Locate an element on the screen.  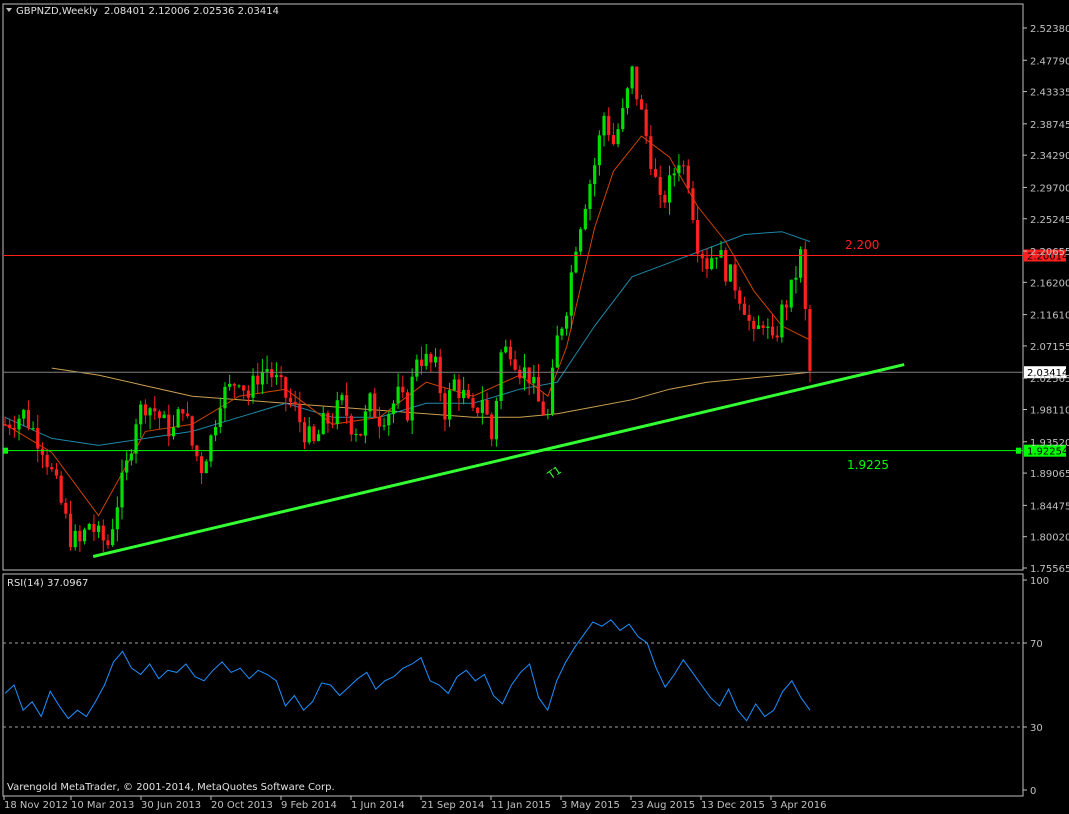
time-tick-label: 20 Oct 2013 is located at coordinates (242, 805).